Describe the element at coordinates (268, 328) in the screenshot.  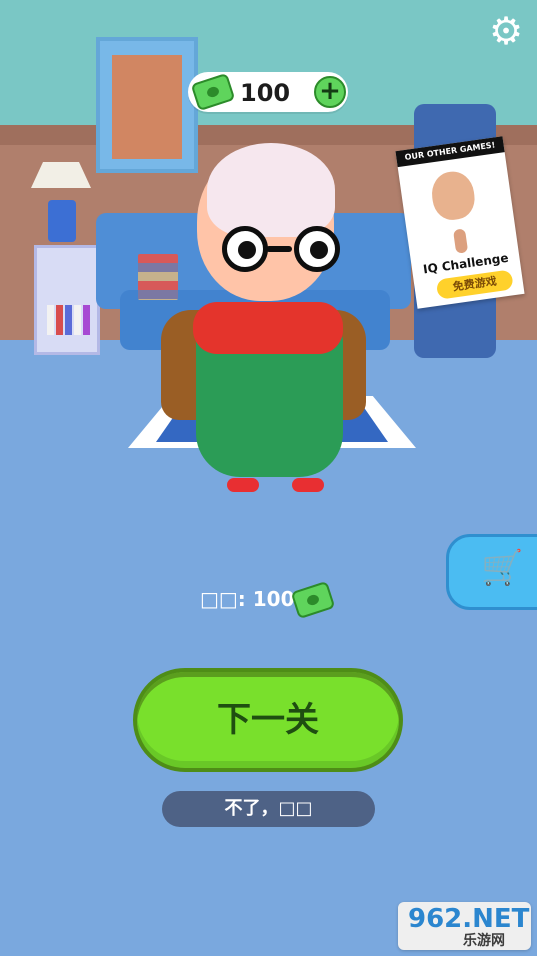
I see `granny-scarf` at that location.